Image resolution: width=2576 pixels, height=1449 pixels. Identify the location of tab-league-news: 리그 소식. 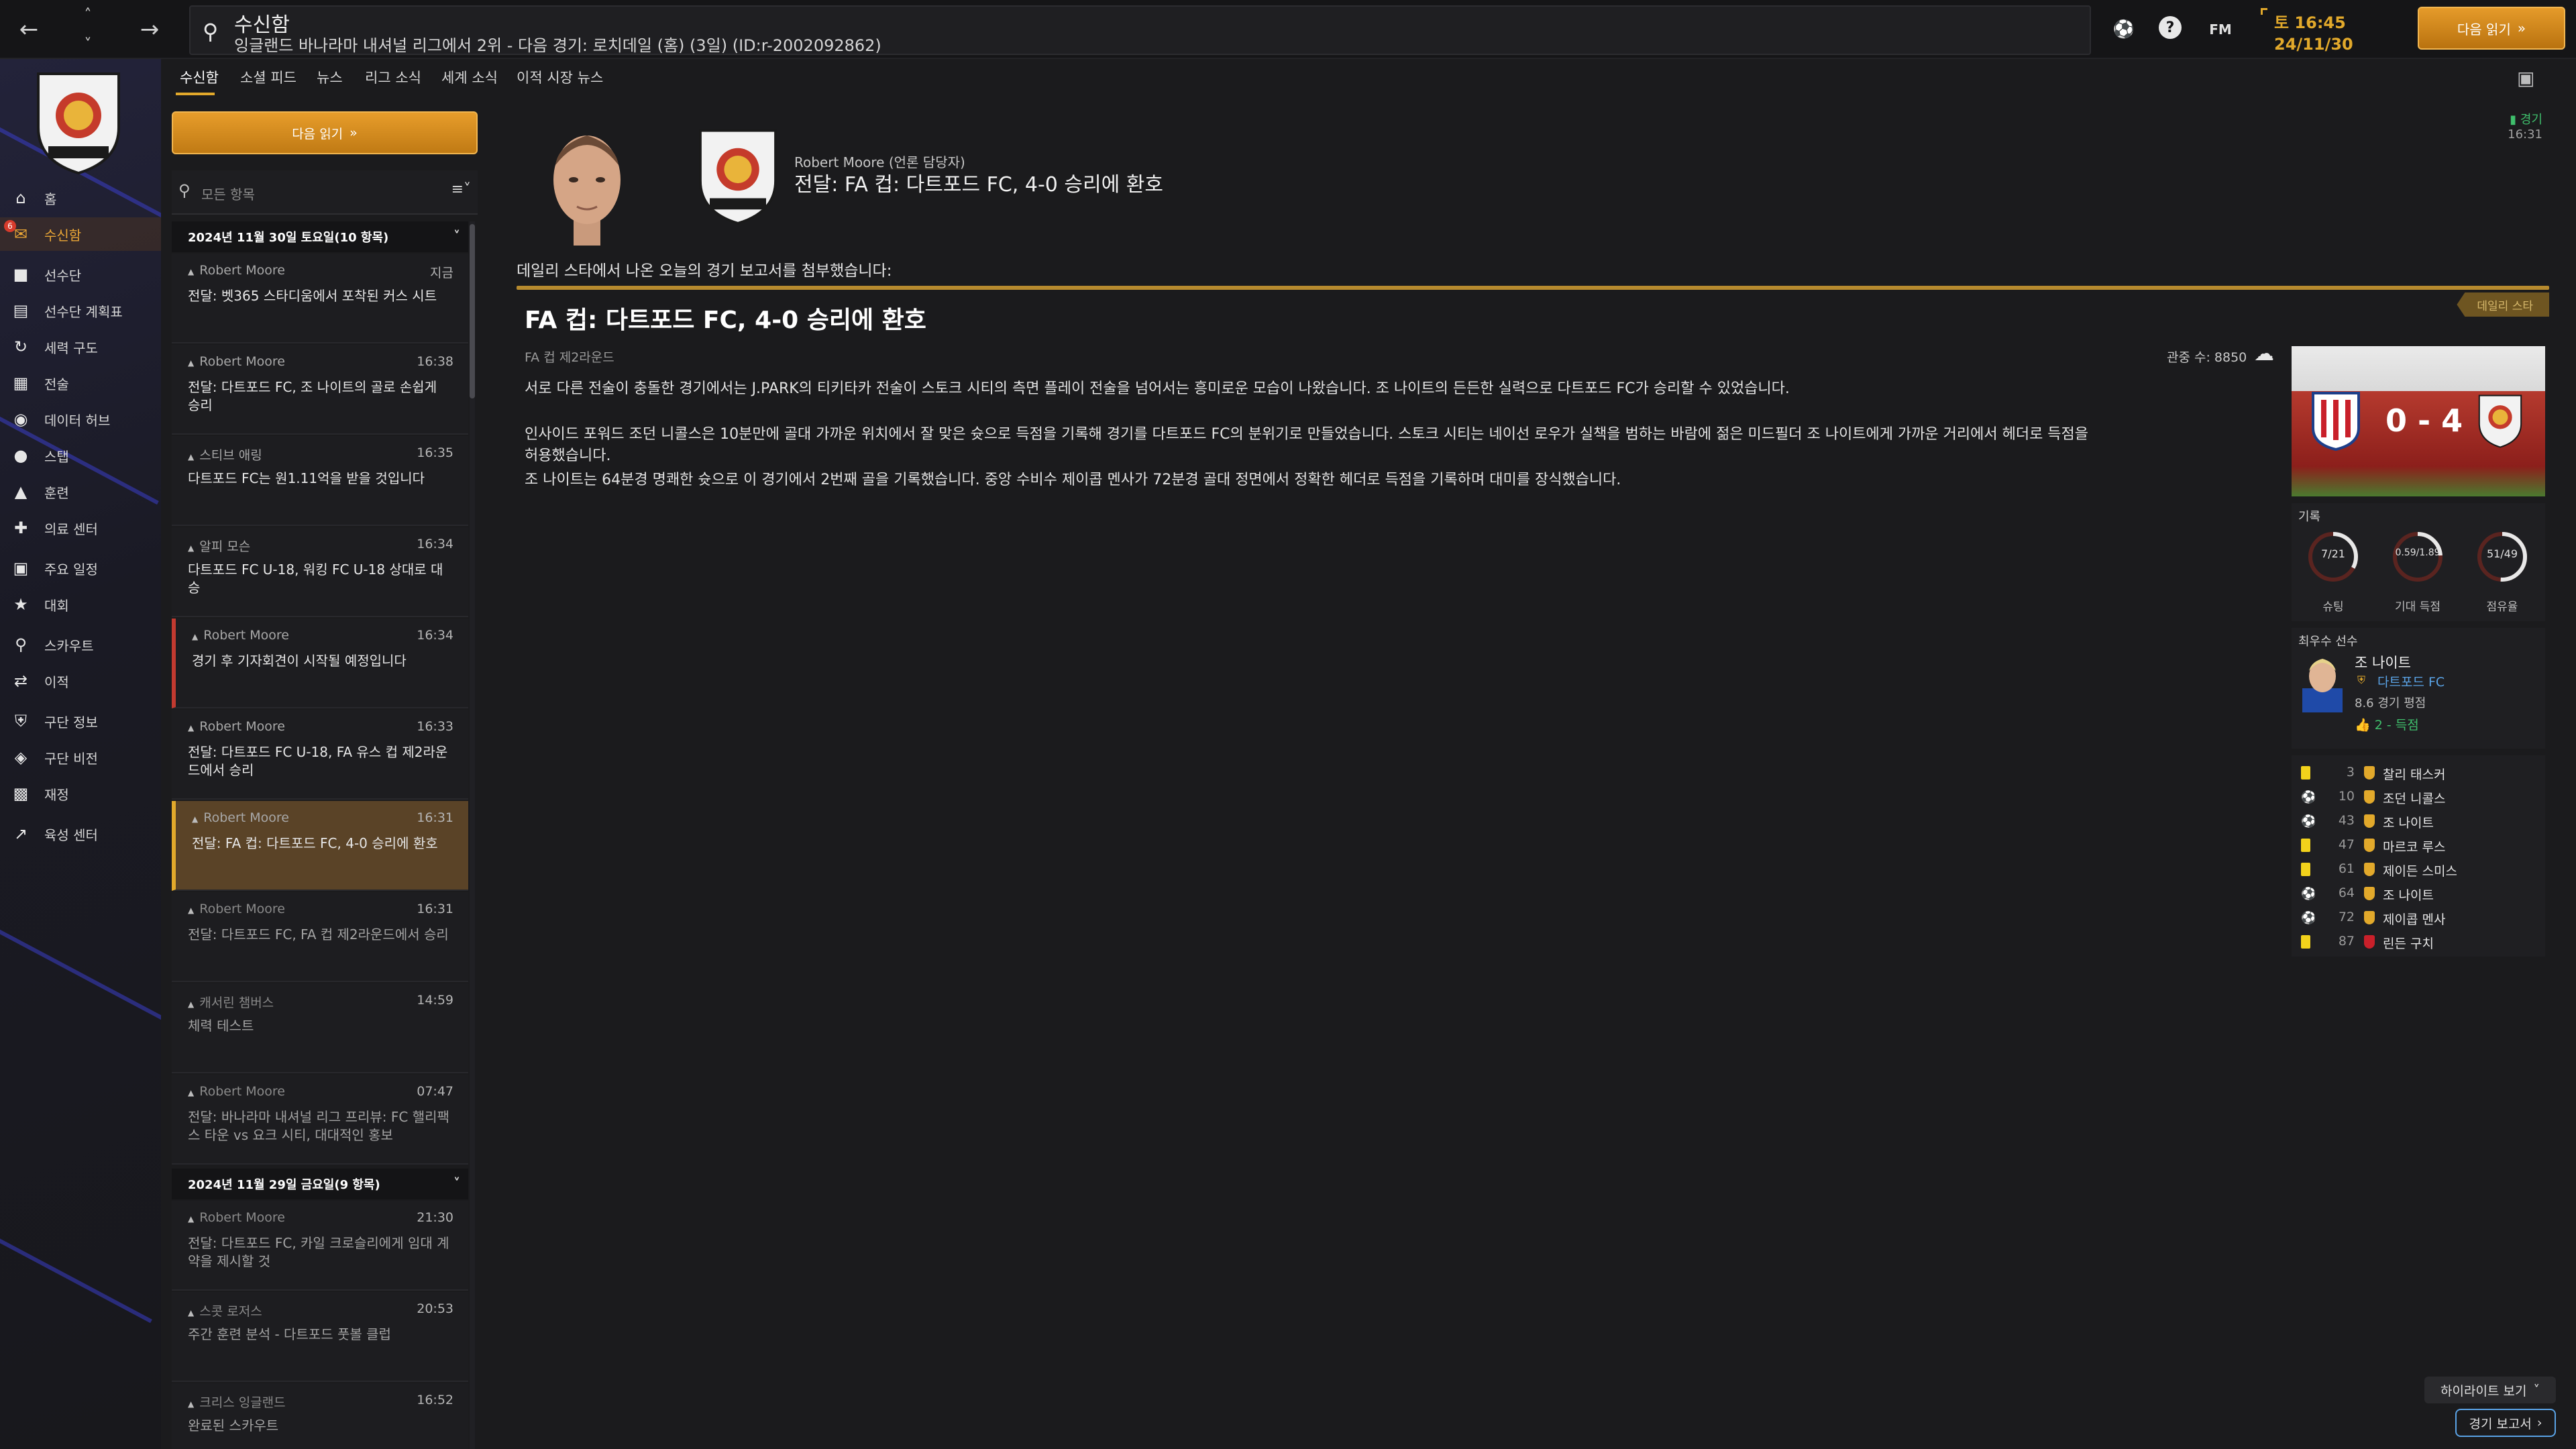
(393, 77).